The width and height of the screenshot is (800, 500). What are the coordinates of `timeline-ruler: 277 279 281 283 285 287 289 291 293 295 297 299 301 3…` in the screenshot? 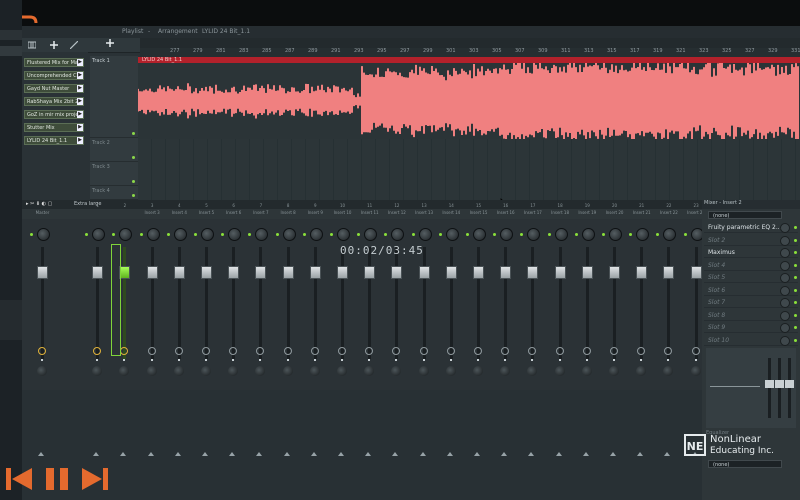 It's located at (470, 52).